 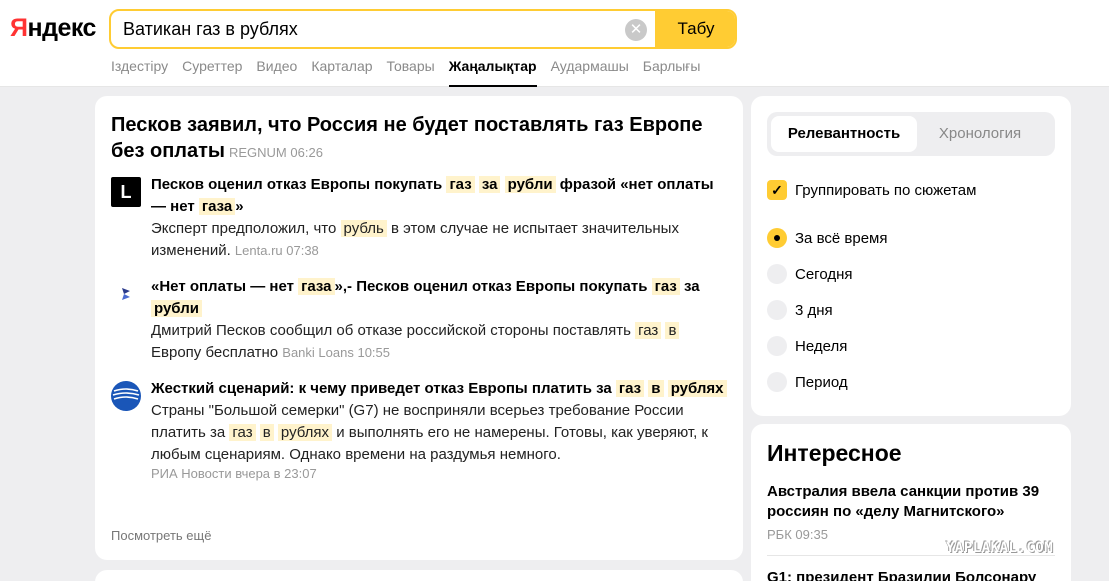 What do you see at coordinates (912, 574) in the screenshot?
I see `interesting-item-title: G1: президент Бразилии Болсонару` at bounding box center [912, 574].